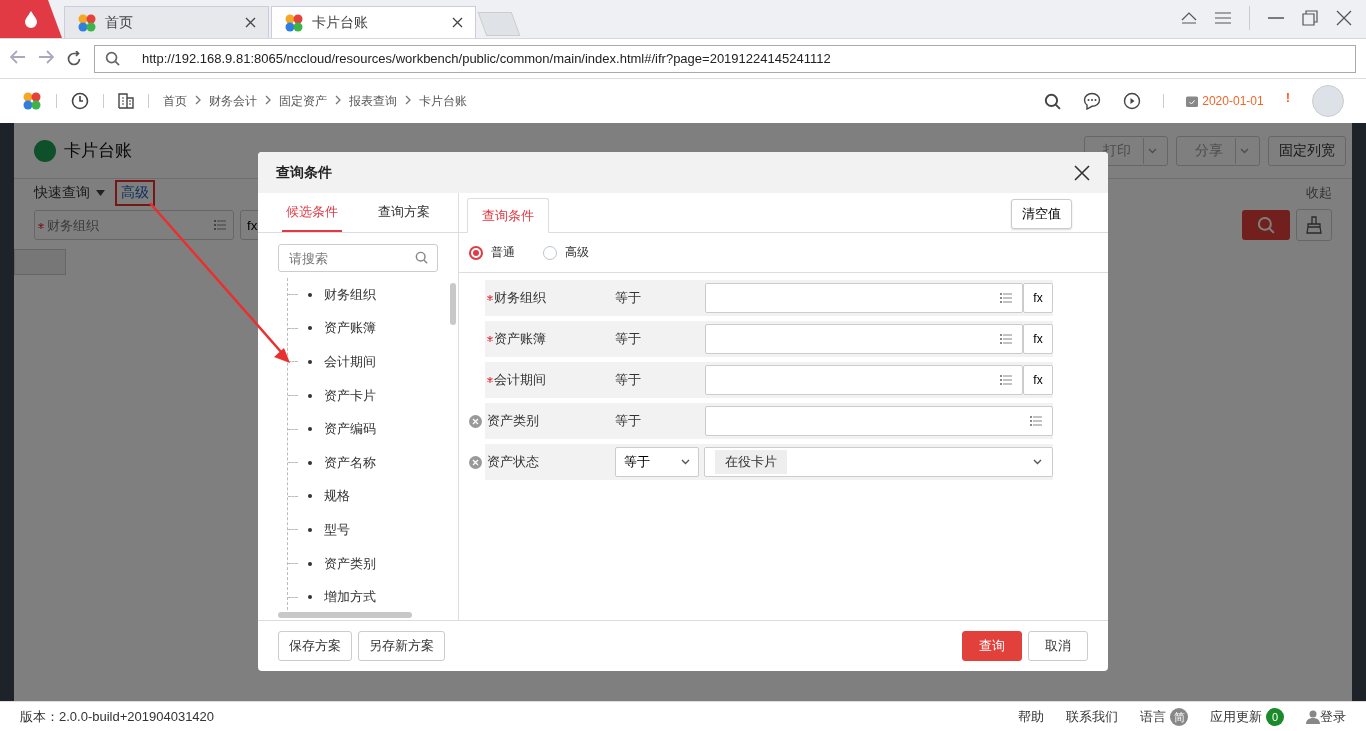 This screenshot has width=1366, height=731. What do you see at coordinates (492, 252) in the screenshot?
I see `mode-radio: 普通` at bounding box center [492, 252].